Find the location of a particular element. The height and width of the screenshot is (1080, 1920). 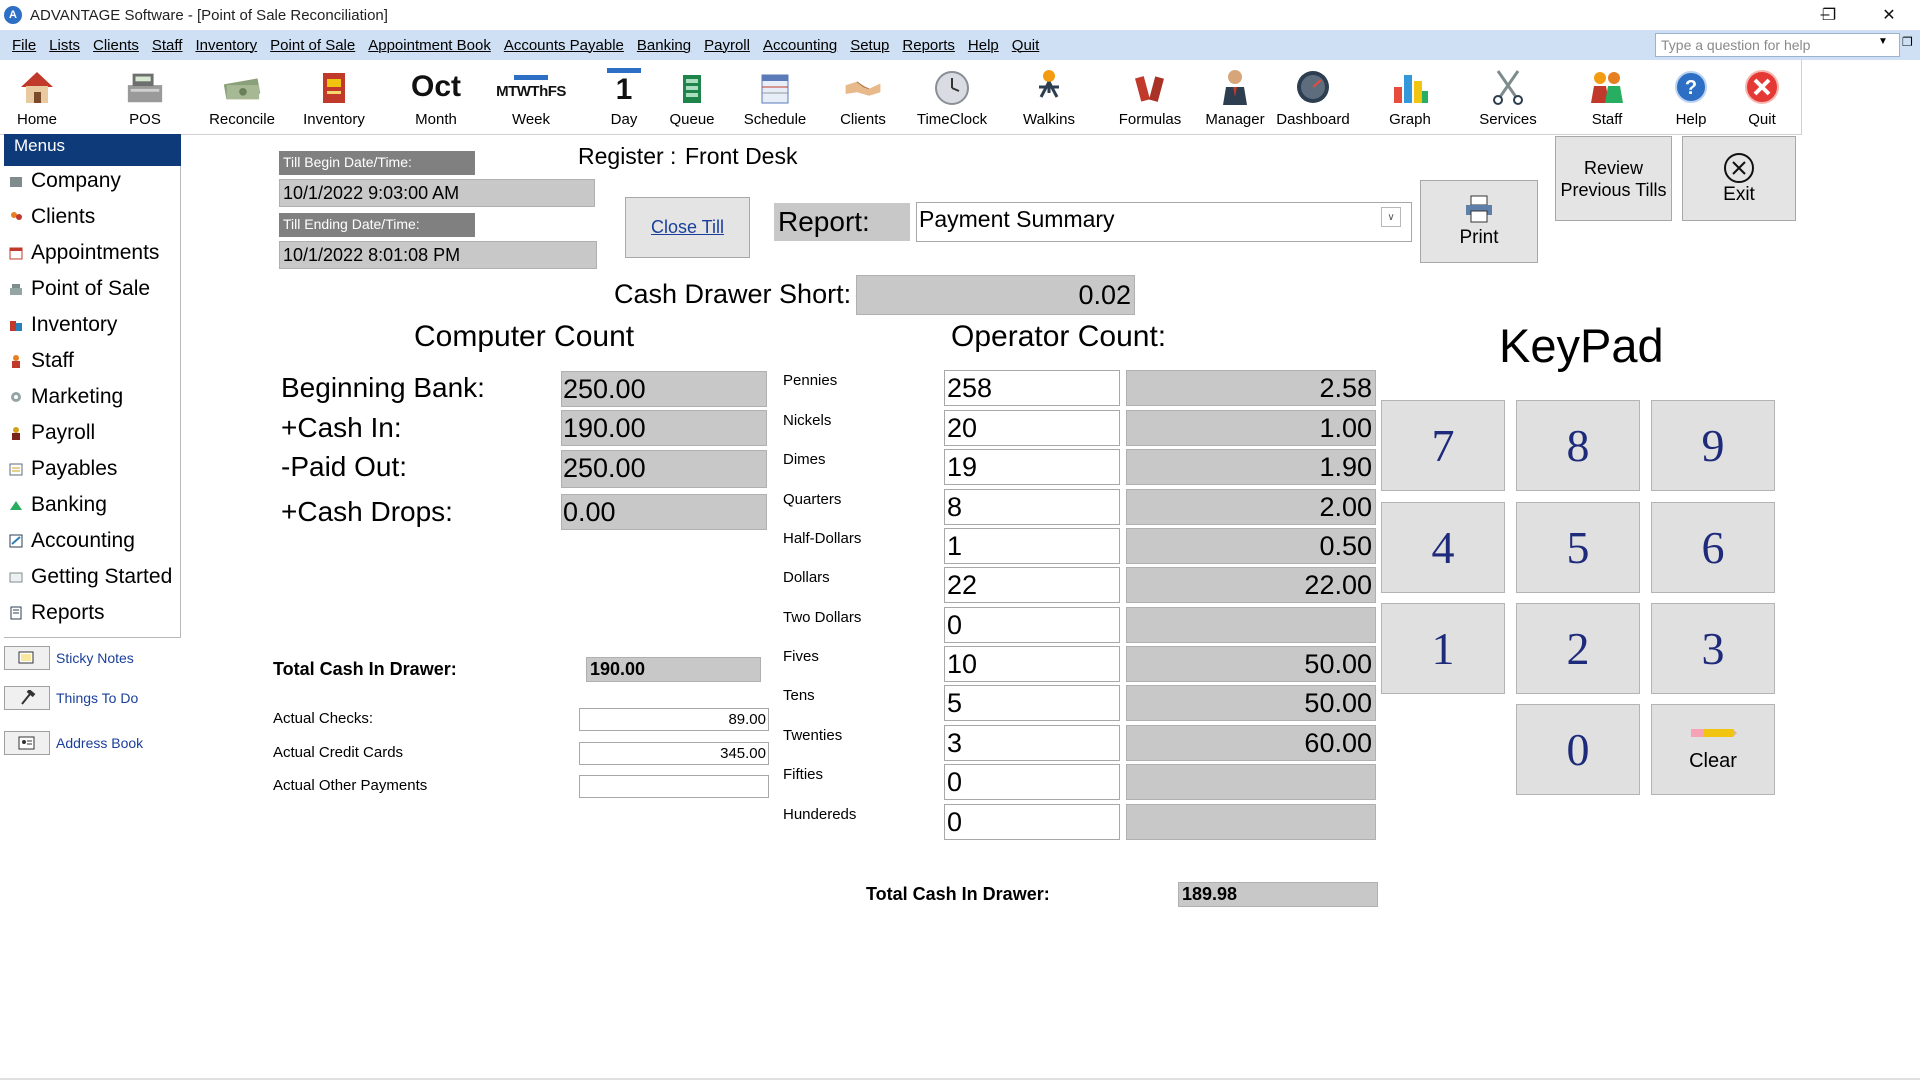

menu-help: Help is located at coordinates (983, 45).